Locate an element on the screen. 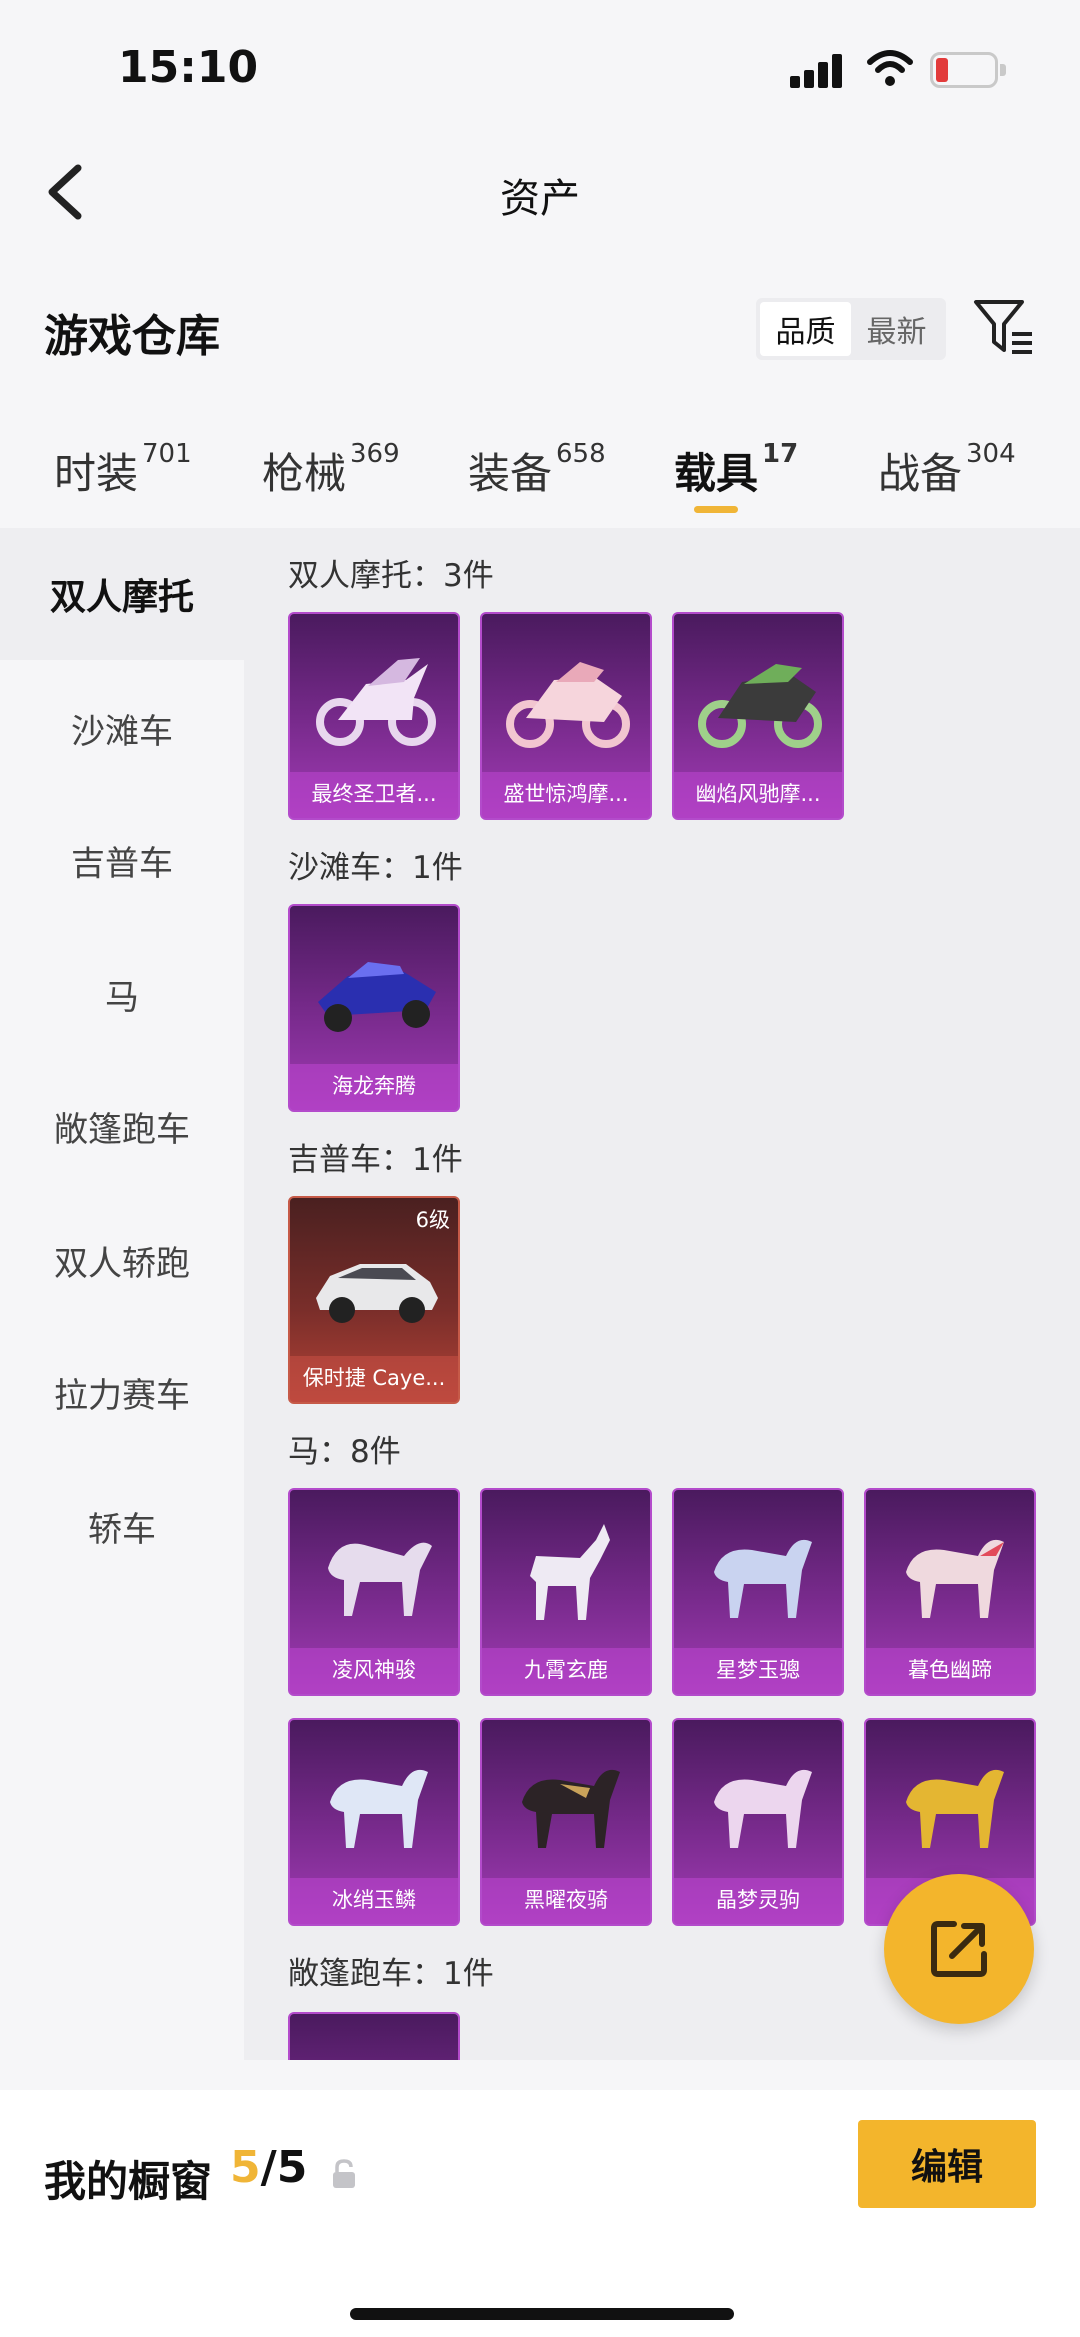  showcase-bar: 我的橱窗 5/5 编辑 is located at coordinates (540, 2213).